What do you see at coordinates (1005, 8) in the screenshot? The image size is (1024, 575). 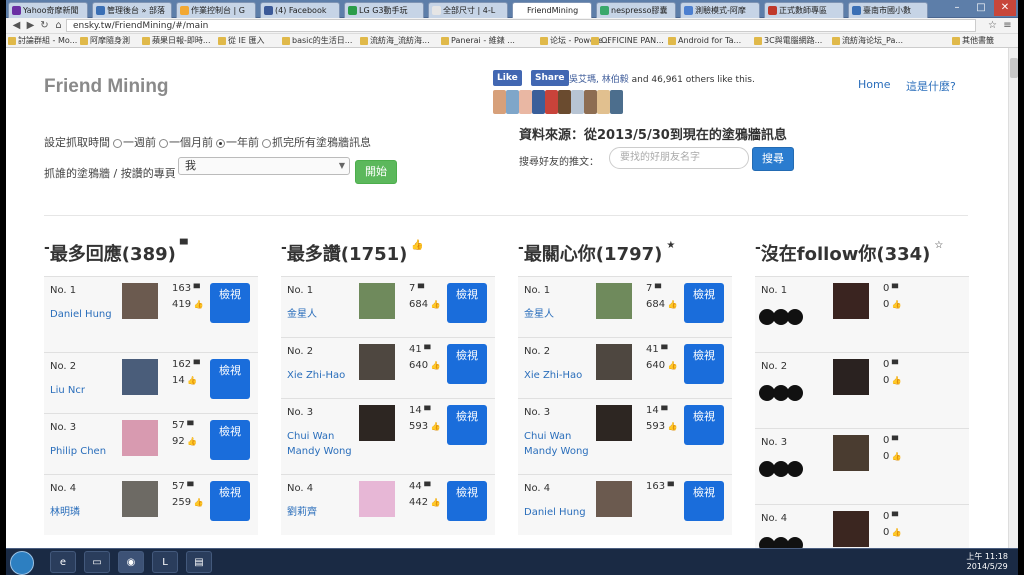 I see `close-window-icon: ✕` at bounding box center [1005, 8].